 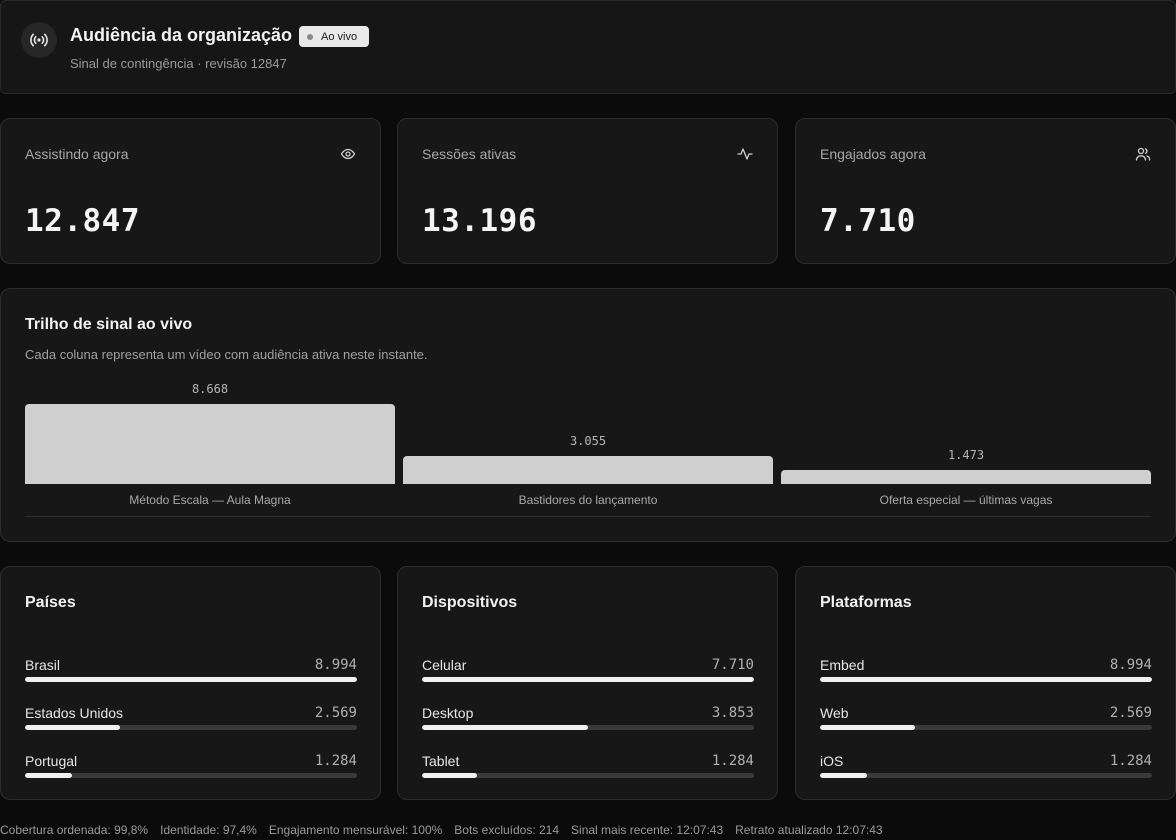 I want to click on breakdown-row-value: 7.710, so click(x=732, y=665).